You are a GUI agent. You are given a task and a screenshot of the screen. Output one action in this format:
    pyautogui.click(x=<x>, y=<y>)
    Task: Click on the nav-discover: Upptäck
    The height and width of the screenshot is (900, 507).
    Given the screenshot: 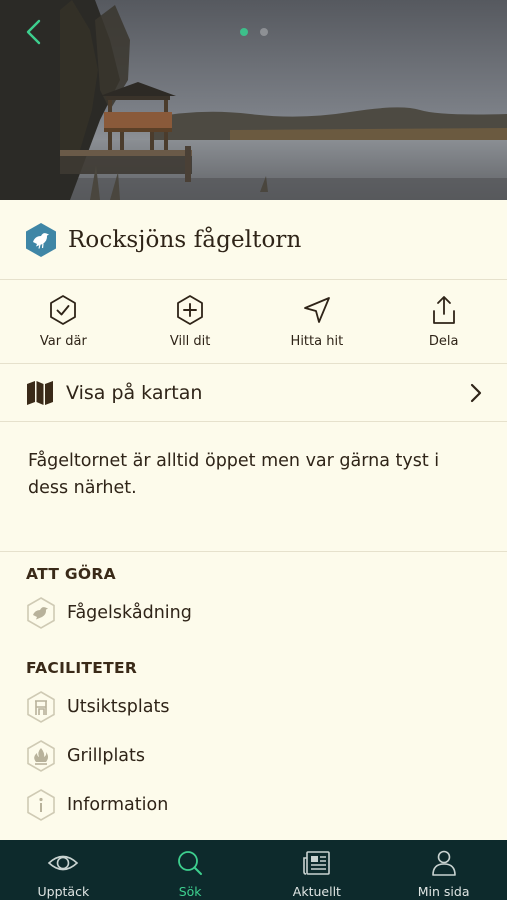 What is the action you would take?
    pyautogui.click(x=63, y=870)
    